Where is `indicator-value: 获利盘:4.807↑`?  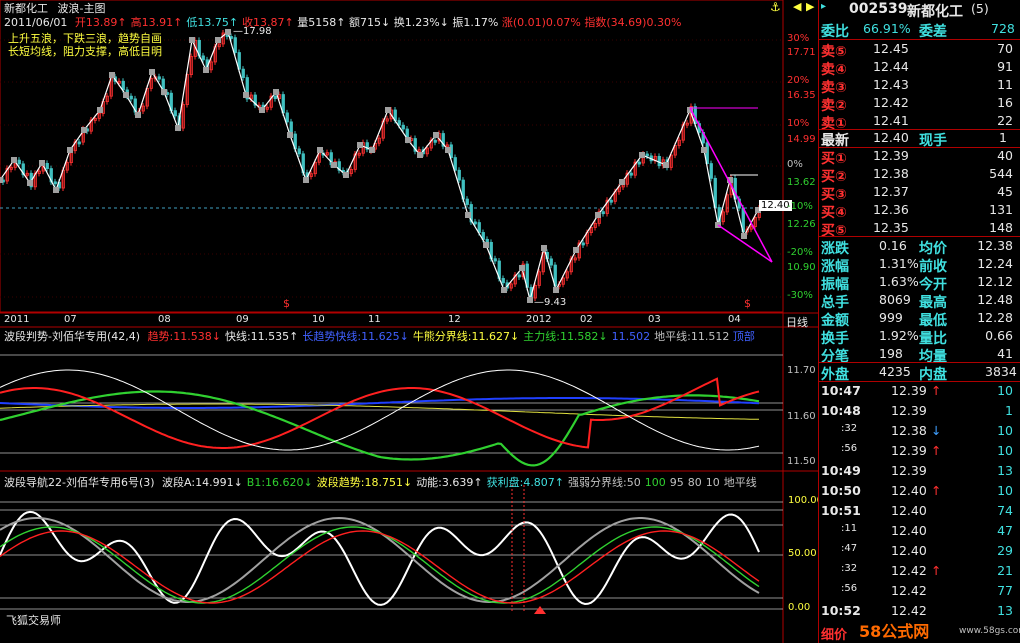
indicator-value: 获利盘:4.807↑ is located at coordinates (525, 482).